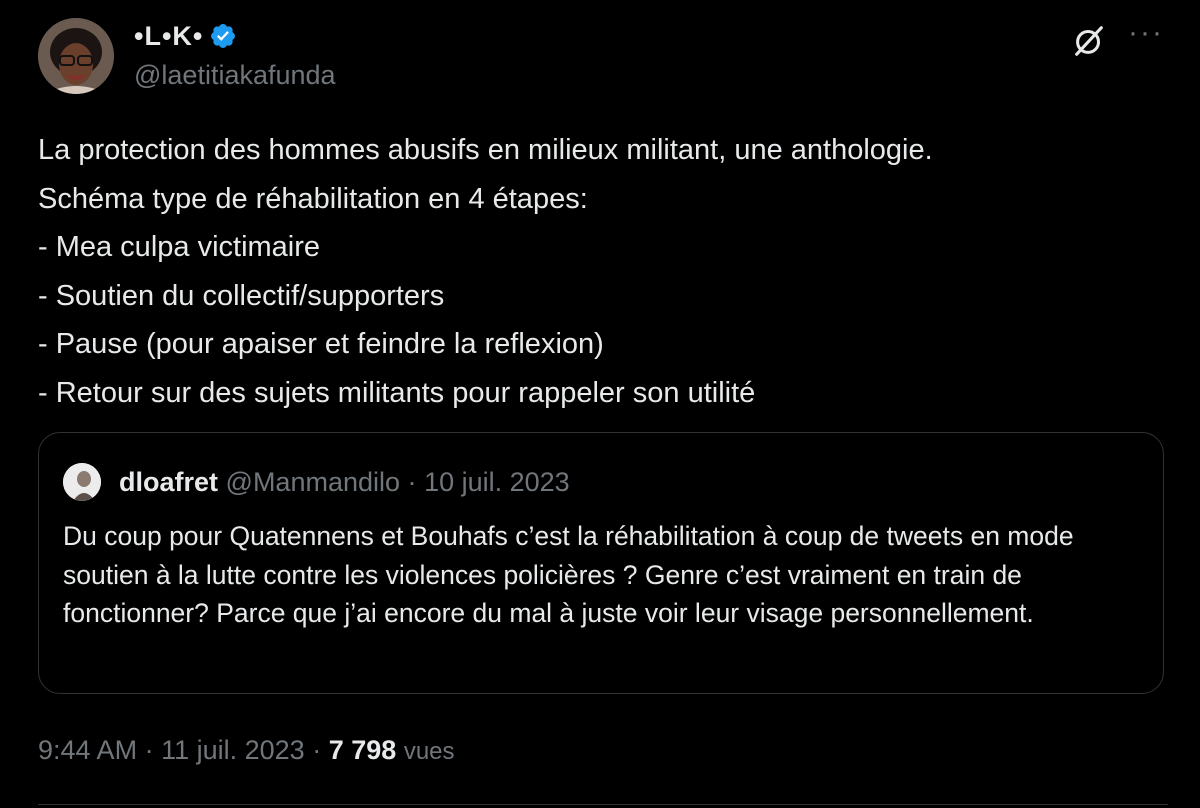 This screenshot has height=808, width=1200. Describe the element at coordinates (1146, 33) in the screenshot. I see `more-icon: ···` at that location.